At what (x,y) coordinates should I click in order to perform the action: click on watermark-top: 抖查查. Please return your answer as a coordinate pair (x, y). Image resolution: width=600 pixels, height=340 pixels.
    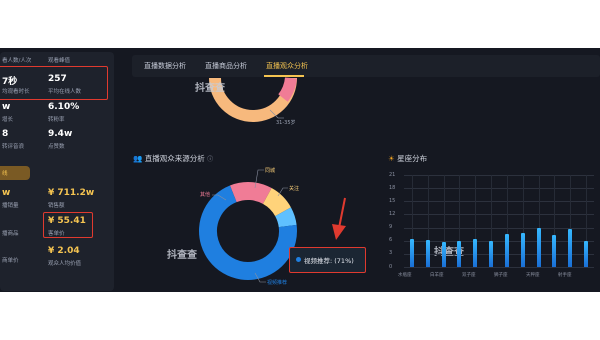
    Looking at the image, I should click on (210, 88).